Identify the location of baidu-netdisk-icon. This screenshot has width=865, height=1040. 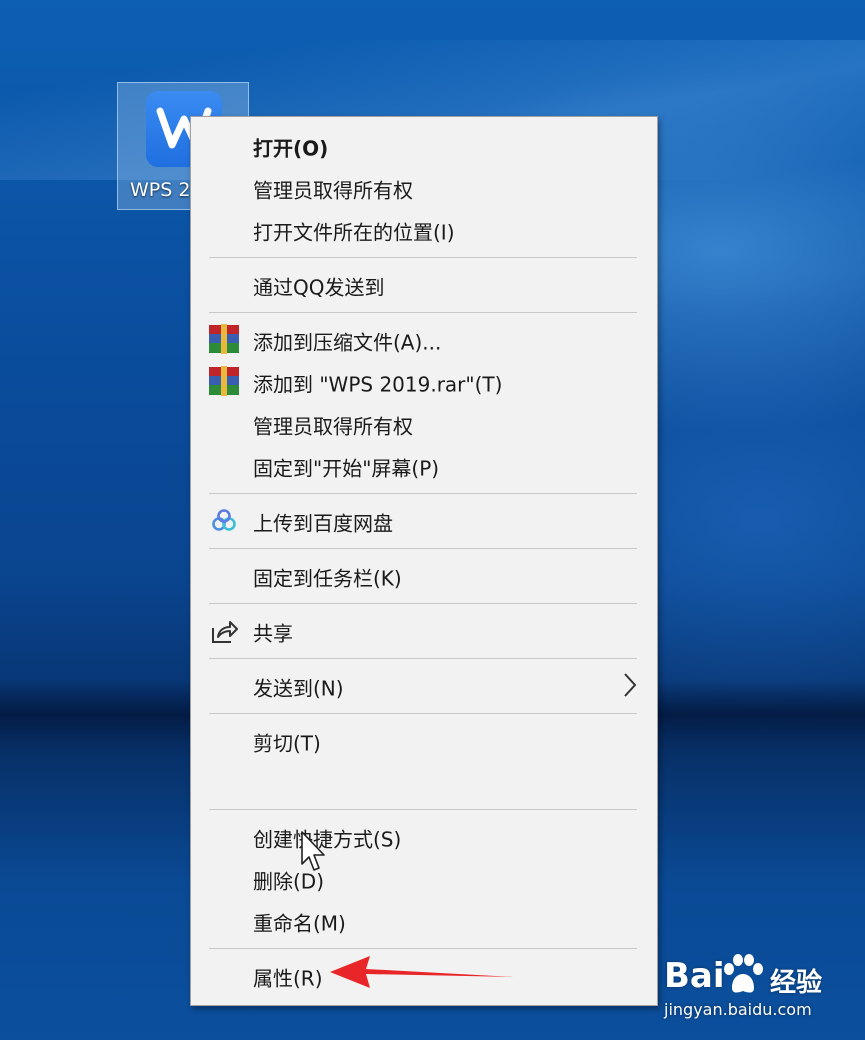
(225, 522).